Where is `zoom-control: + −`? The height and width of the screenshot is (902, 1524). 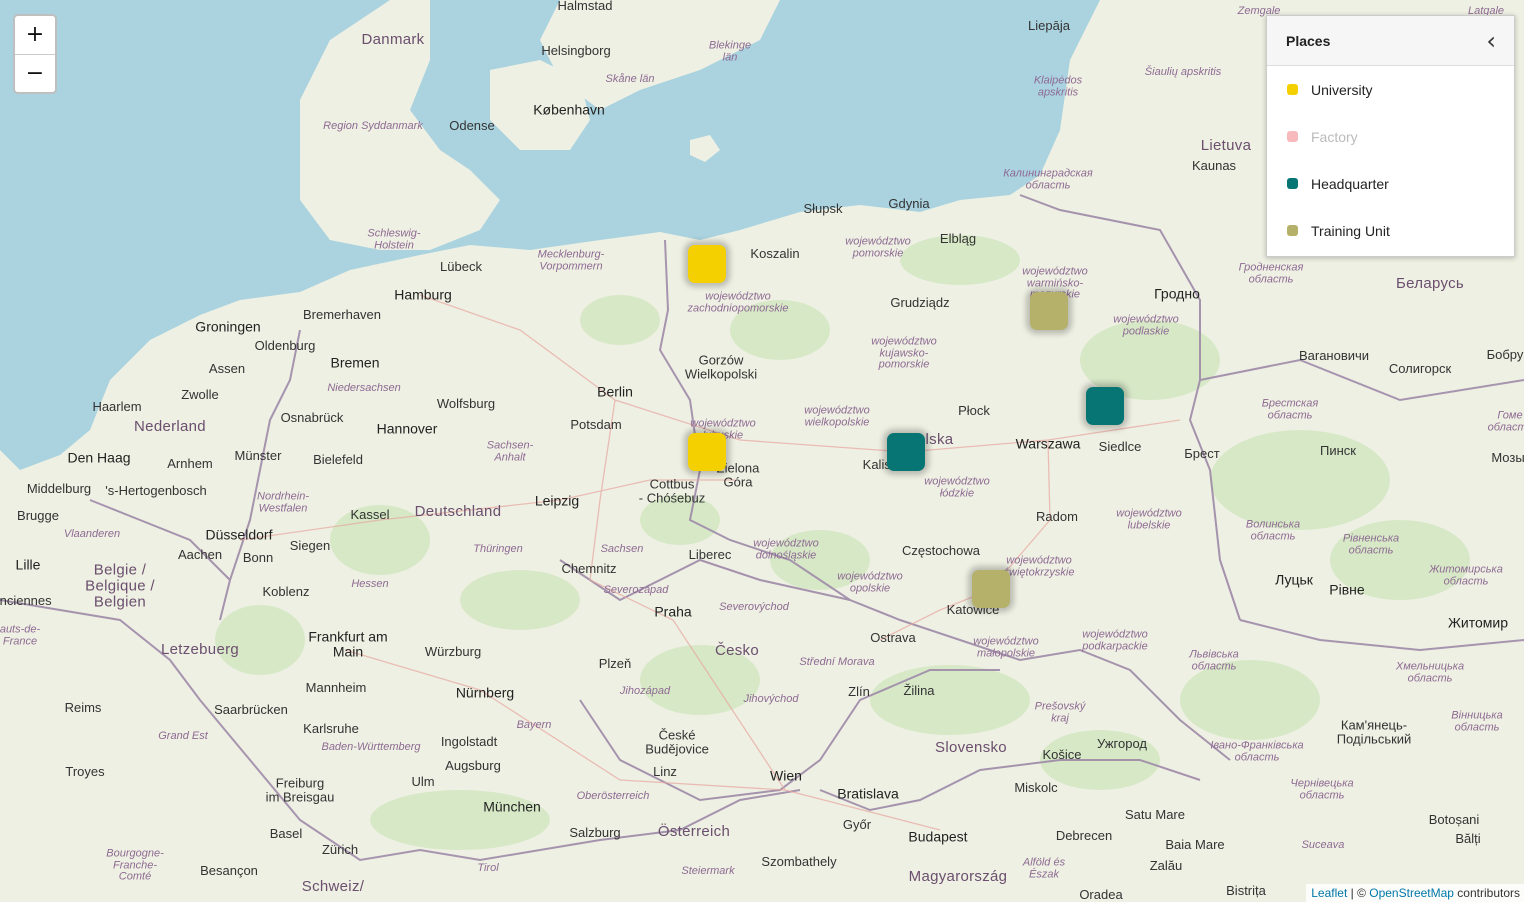
zoom-control: + − is located at coordinates (35, 54).